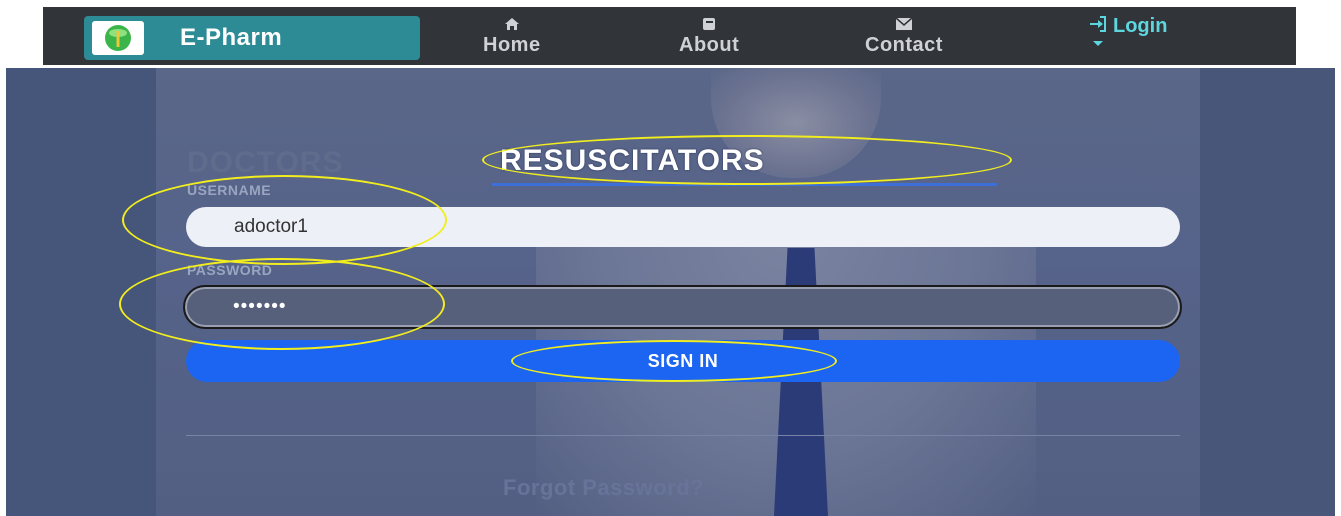 This screenshot has width=1341, height=516. Describe the element at coordinates (669, 36) in the screenshot. I see `navbar: E-Pharm Home About Contact Login` at that location.